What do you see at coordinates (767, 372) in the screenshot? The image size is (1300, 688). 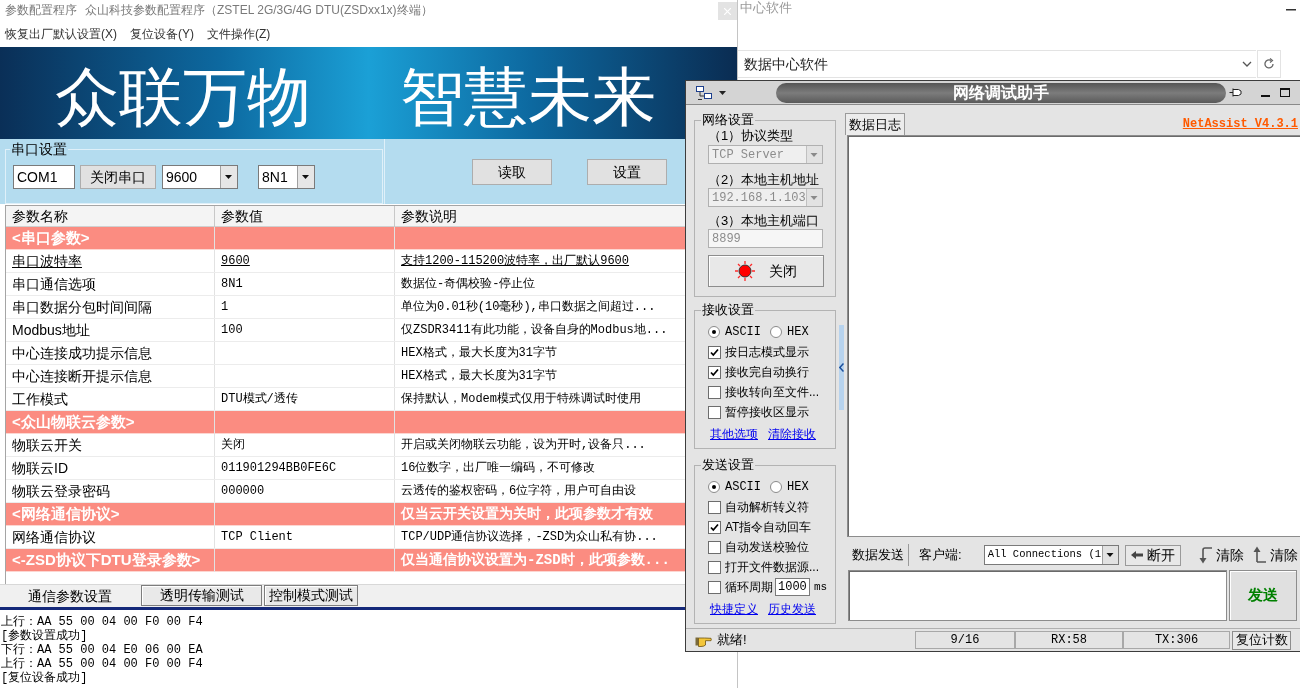 I see `checkbox-label: 接收完自动换行` at bounding box center [767, 372].